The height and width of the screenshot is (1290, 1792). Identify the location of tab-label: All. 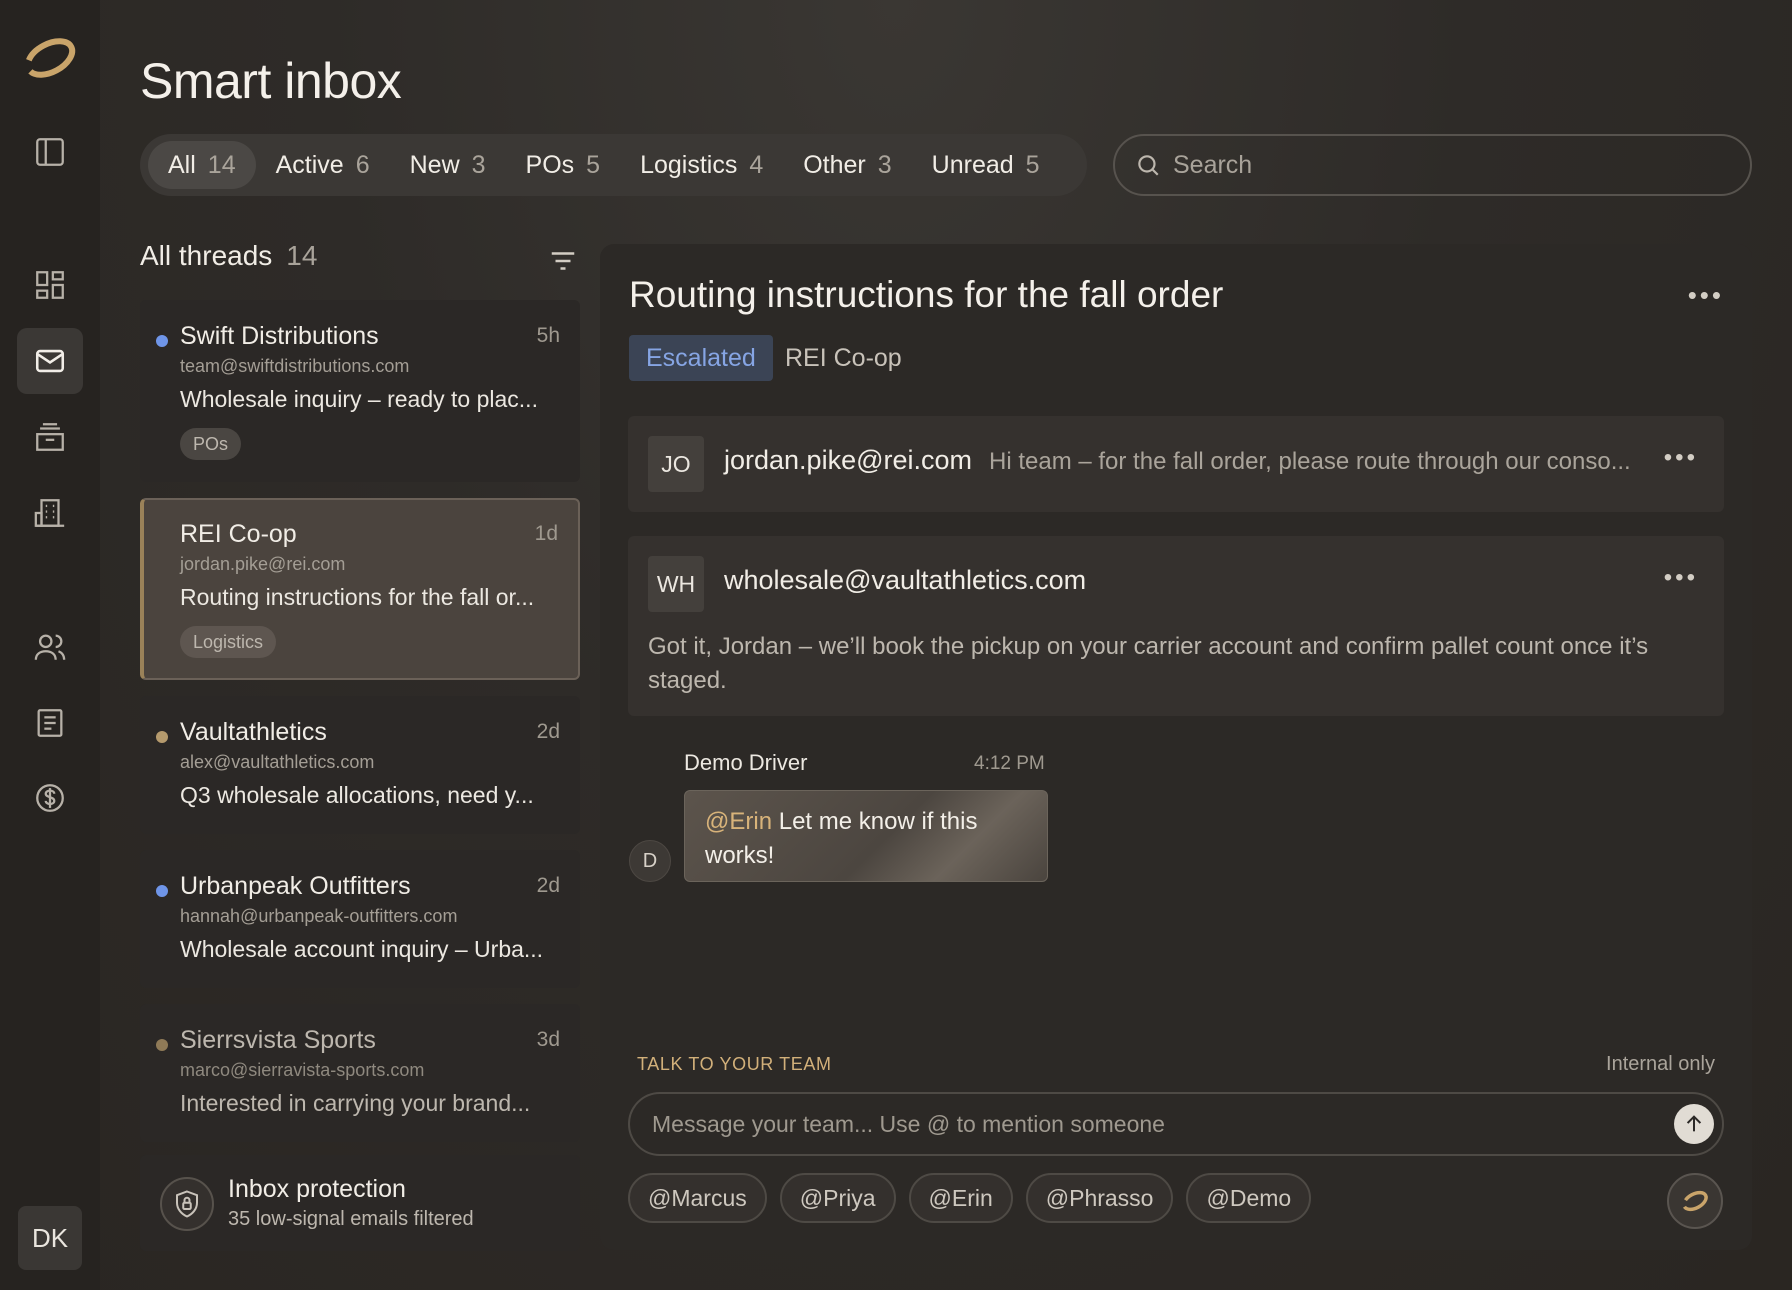
(182, 164).